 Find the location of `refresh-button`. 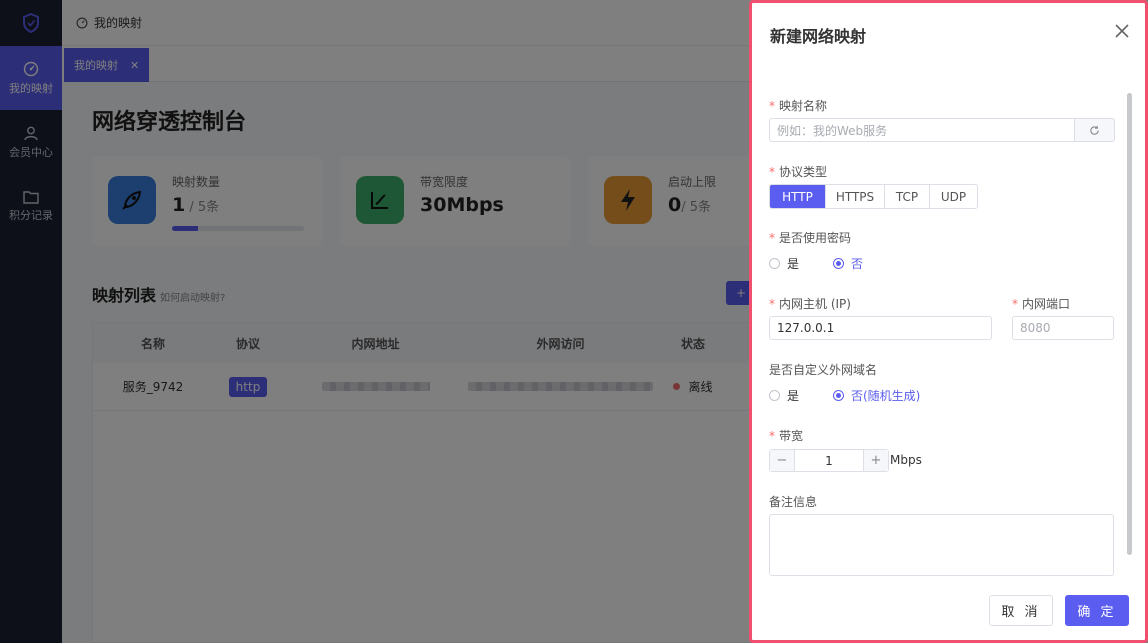

refresh-button is located at coordinates (1094, 130).